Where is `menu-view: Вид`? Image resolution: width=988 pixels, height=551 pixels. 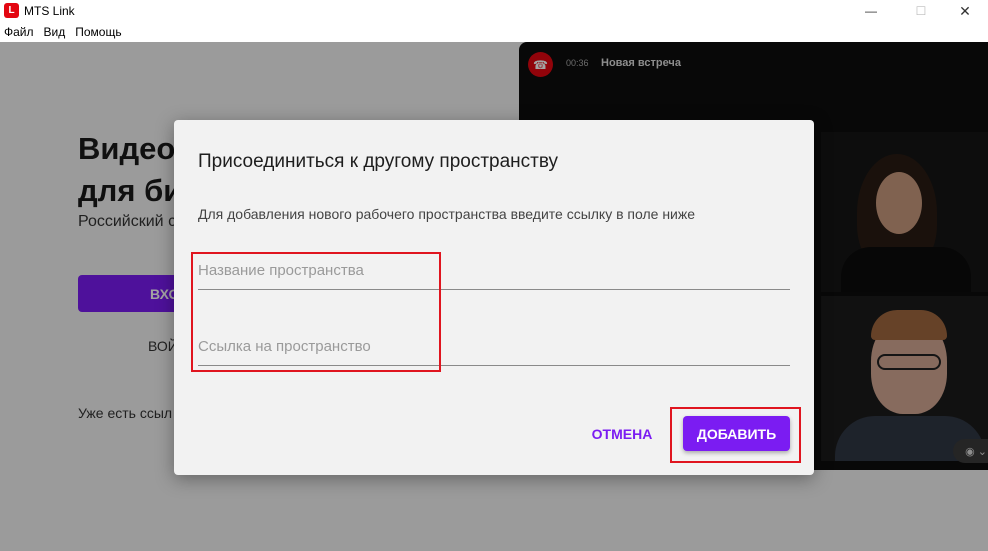 menu-view: Вид is located at coordinates (55, 32).